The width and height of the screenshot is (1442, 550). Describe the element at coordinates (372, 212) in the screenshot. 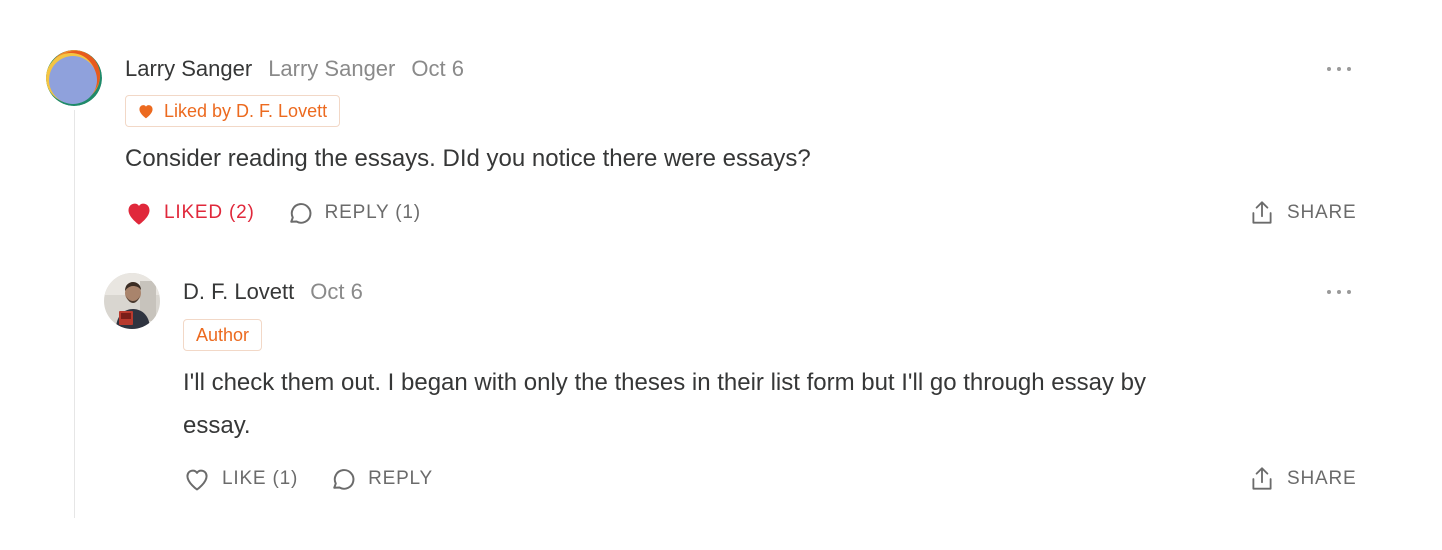

I see `reply-label: REPLY (1)` at that location.